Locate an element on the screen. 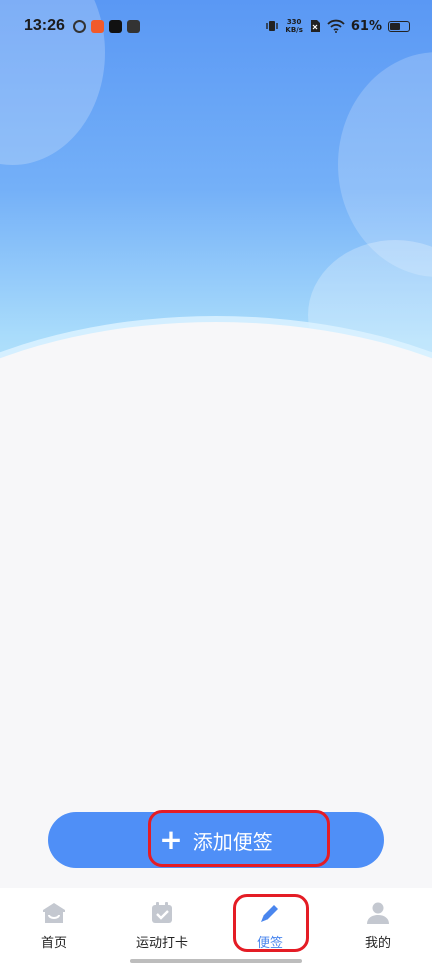 The image size is (432, 964). sim-icon is located at coordinates (315, 26).